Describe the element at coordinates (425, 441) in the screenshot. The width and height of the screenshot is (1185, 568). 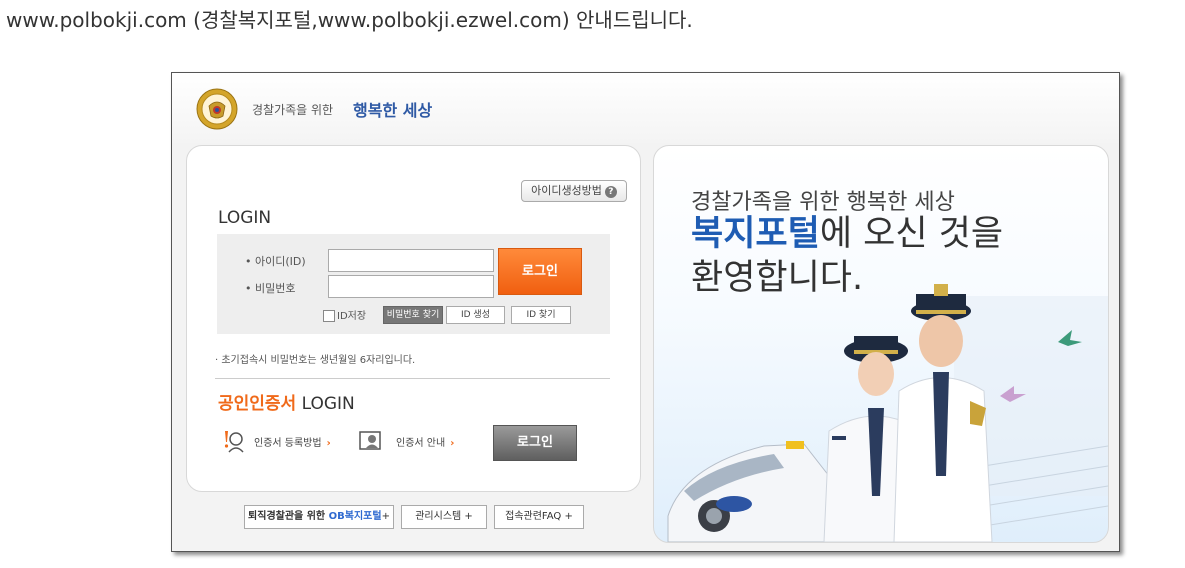
I see `cert-guide-link: 인증서 안내 ›` at that location.